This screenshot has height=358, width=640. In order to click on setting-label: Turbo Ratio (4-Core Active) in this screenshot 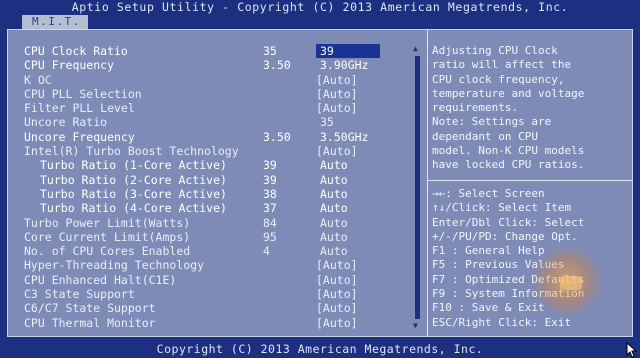, I will do `click(133, 208)`.